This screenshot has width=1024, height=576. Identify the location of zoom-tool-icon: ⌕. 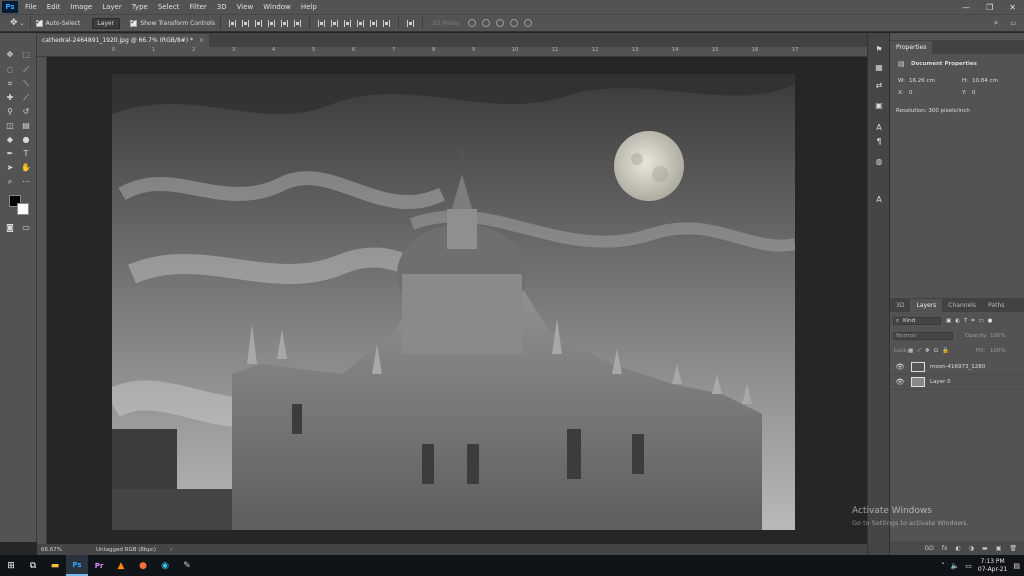
(10, 182).